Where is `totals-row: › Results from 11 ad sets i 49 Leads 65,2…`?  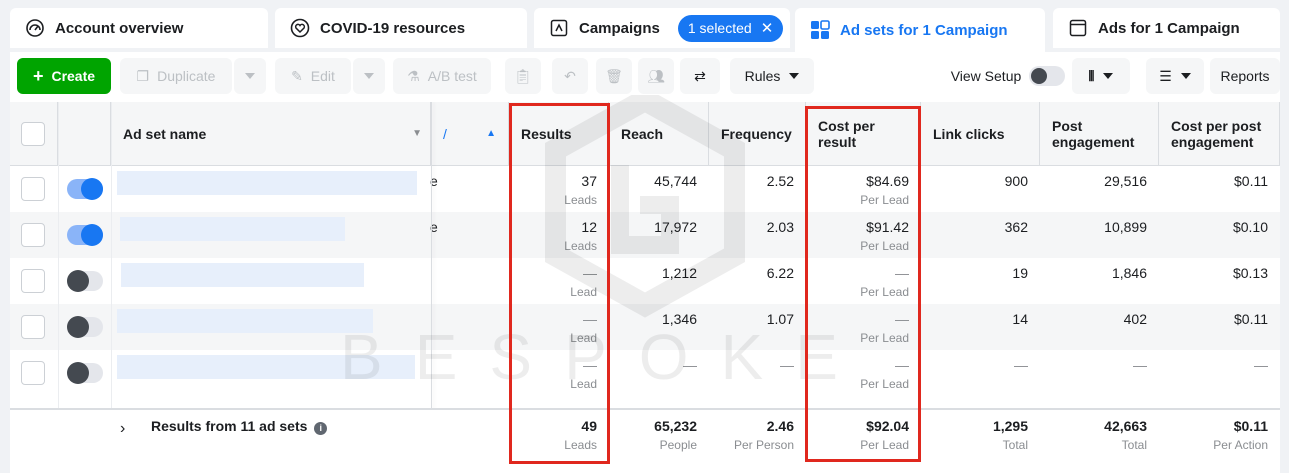 totals-row: › Results from 11 ad sets i 49 Leads 65,2… is located at coordinates (645, 440).